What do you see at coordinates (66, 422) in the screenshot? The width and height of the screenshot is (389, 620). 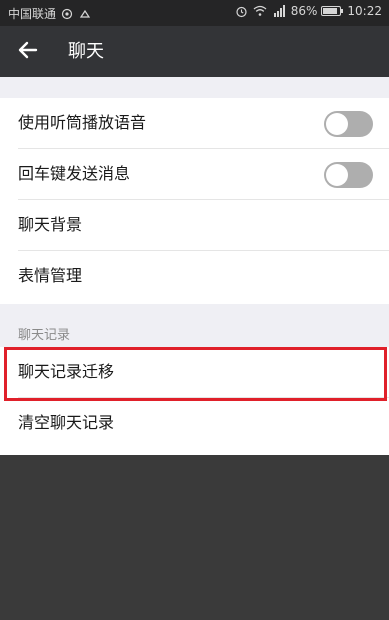 I see `setting-label: 清空聊天记录` at bounding box center [66, 422].